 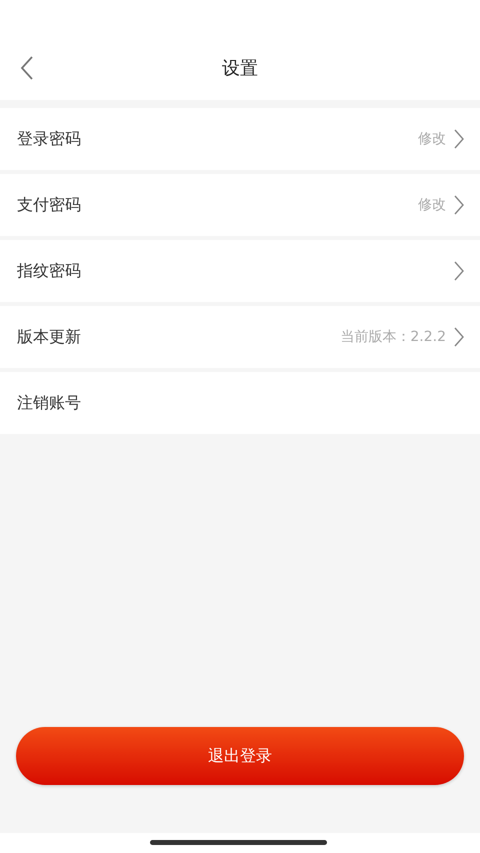 What do you see at coordinates (240, 337) in the screenshot?
I see `settings-item: 版本更新 当前版本：2.2.2` at bounding box center [240, 337].